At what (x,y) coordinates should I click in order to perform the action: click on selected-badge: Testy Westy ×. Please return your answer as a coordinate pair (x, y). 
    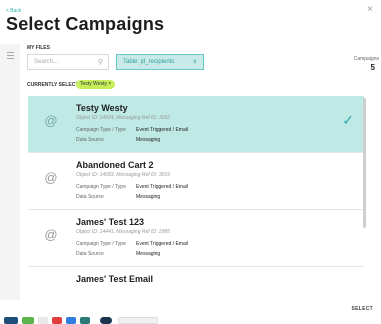
    Looking at the image, I should click on (96, 84).